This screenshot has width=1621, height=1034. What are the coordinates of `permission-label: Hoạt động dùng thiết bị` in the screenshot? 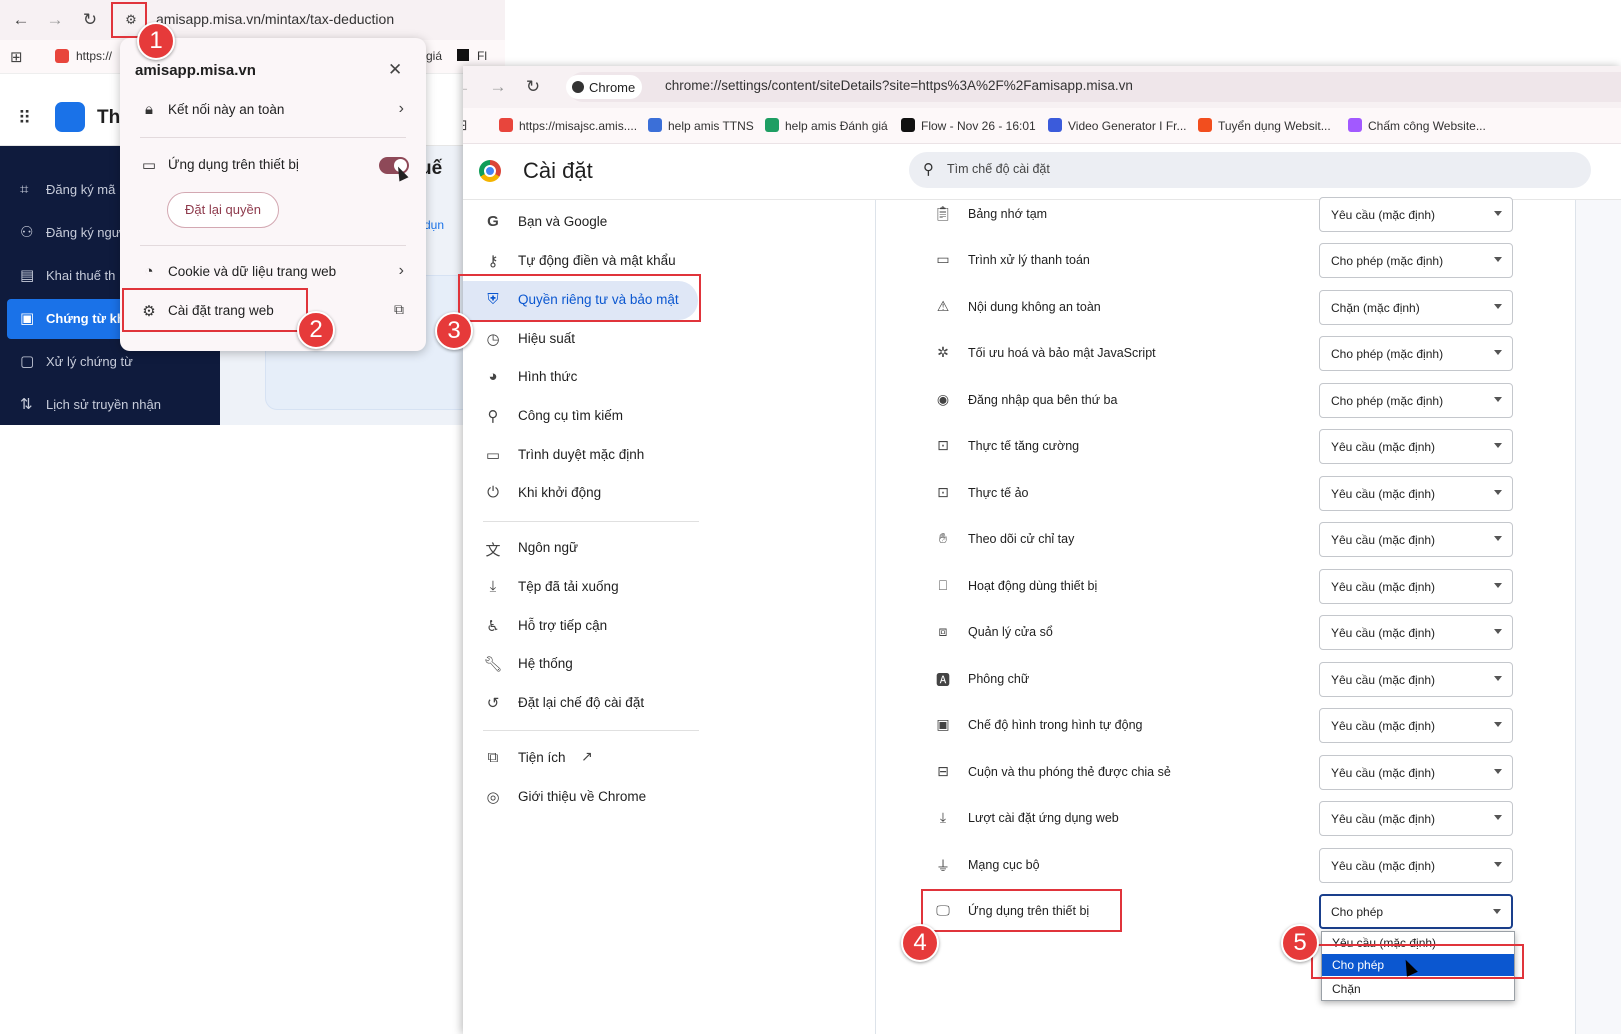 It's located at (1033, 586).